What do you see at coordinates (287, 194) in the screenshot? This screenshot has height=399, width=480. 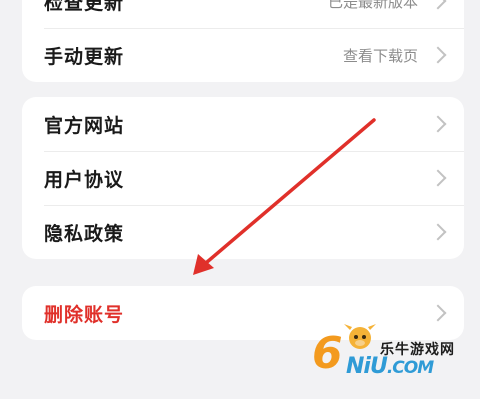 I see `arrow-shaft` at bounding box center [287, 194].